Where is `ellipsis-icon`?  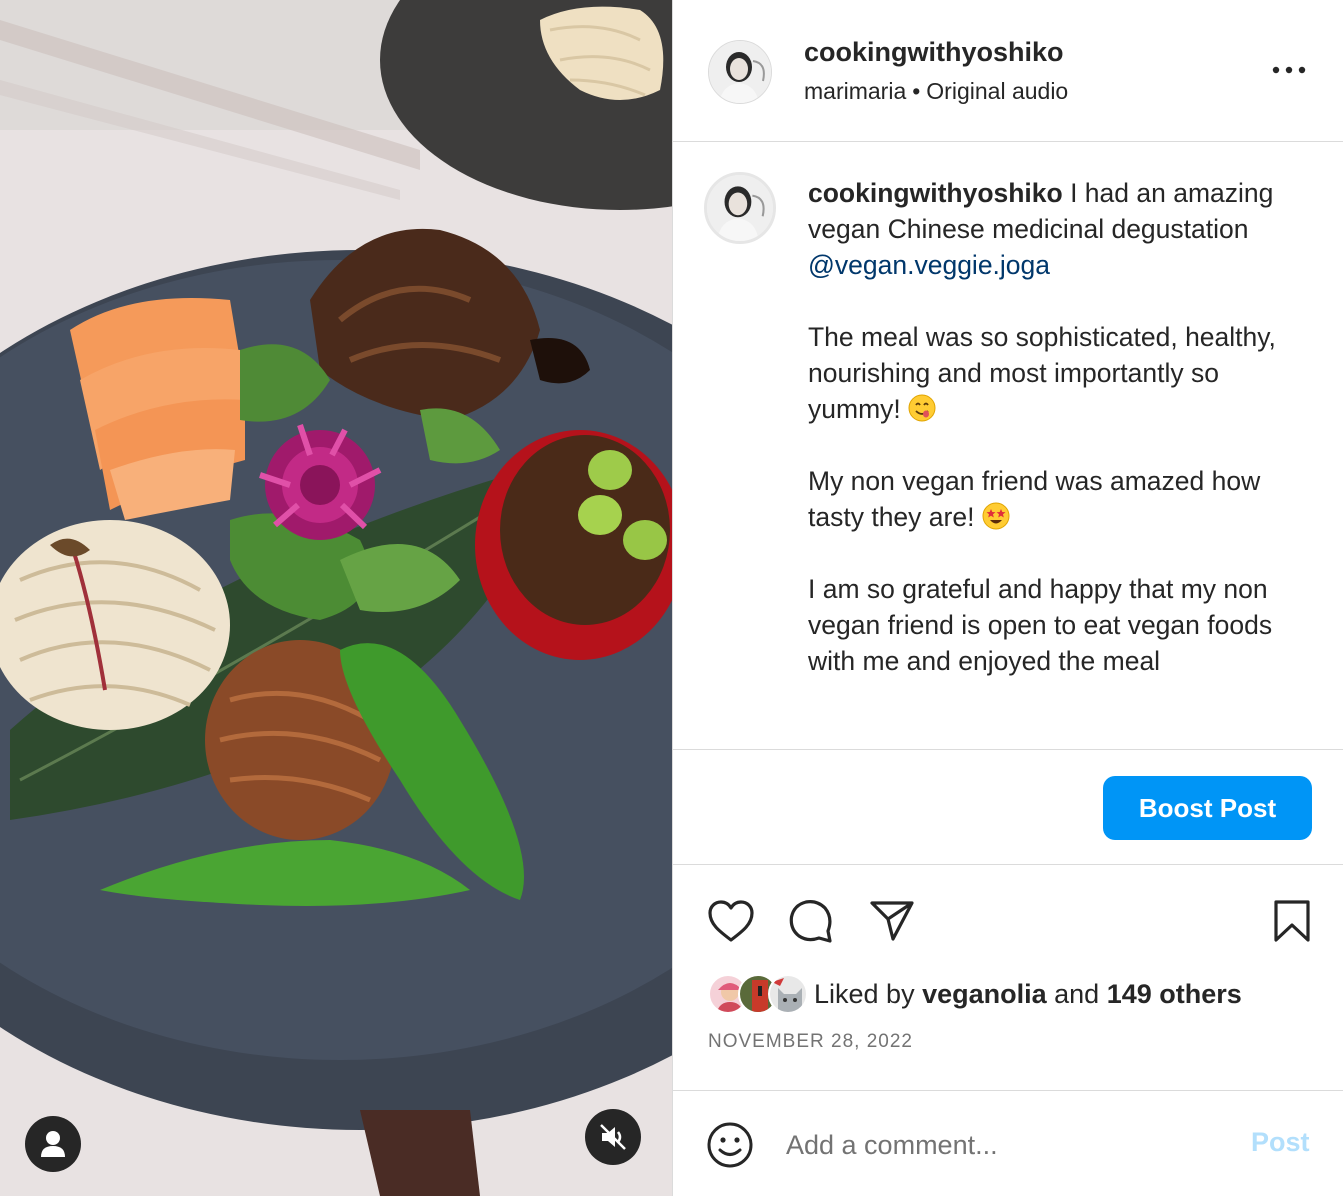 ellipsis-icon is located at coordinates (1289, 70).